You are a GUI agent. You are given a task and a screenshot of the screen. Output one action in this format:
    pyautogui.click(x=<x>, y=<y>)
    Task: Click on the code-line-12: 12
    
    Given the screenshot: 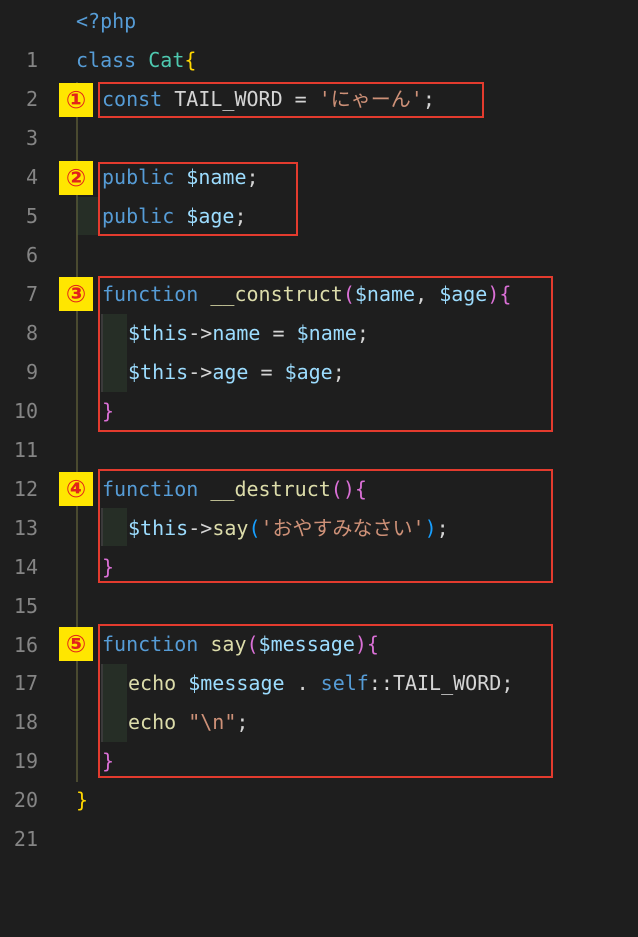 What is the action you would take?
    pyautogui.click(x=319, y=466)
    